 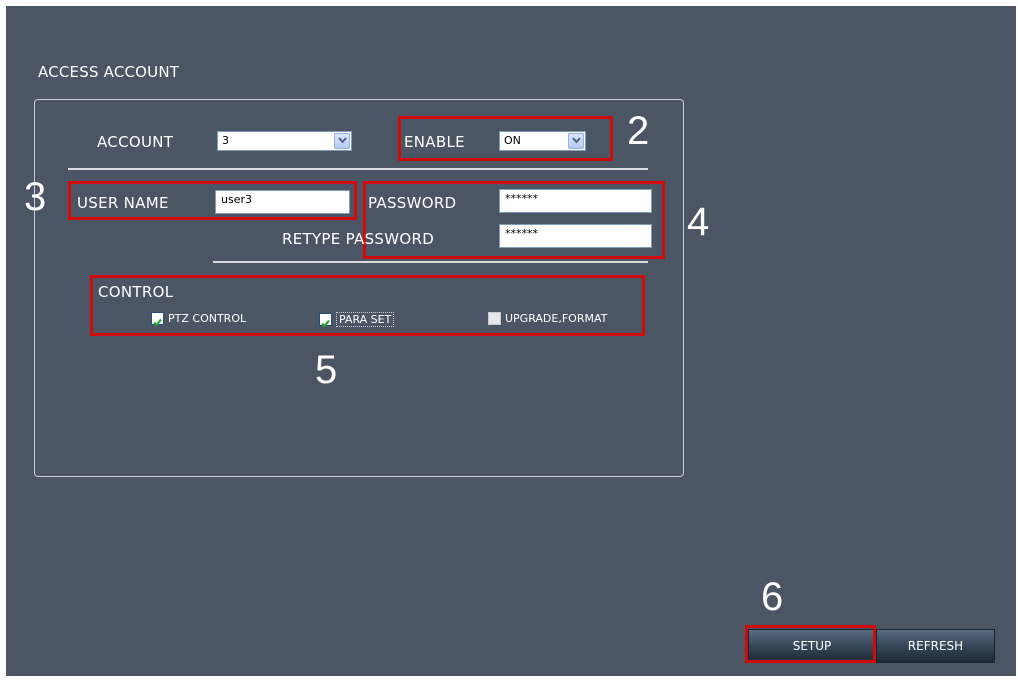 I want to click on callout-4: 4, so click(x=698, y=222).